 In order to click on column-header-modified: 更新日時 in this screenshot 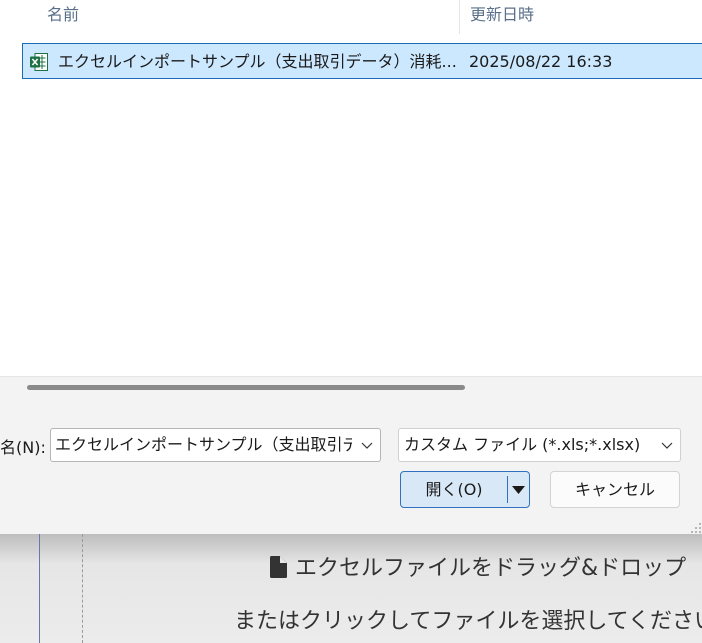, I will do `click(502, 17)`.